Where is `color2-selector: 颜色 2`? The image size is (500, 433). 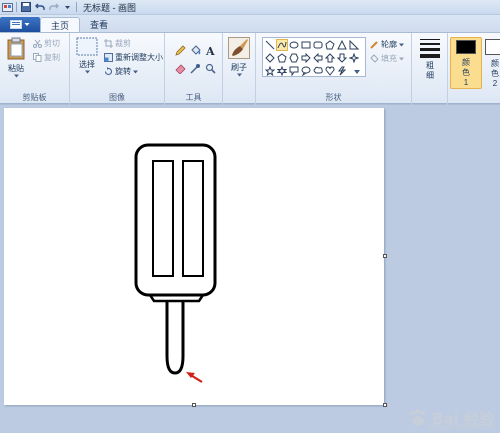
color2-selector: 颜色 2 is located at coordinates (492, 63).